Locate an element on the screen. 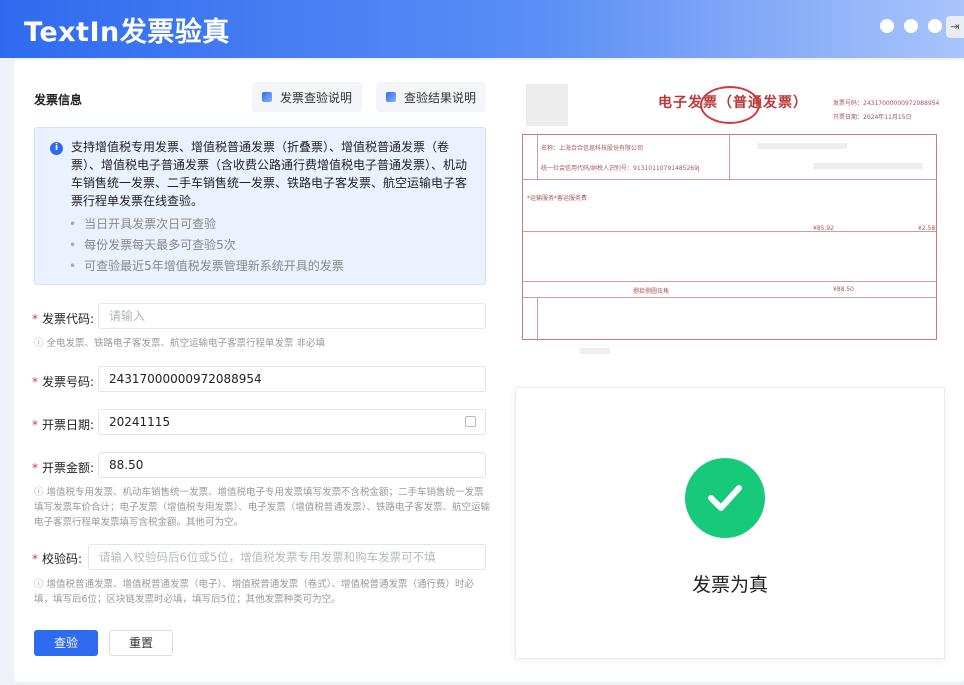 The height and width of the screenshot is (685, 964). invoice-code-label: * 发票代码: is located at coordinates (63, 319).